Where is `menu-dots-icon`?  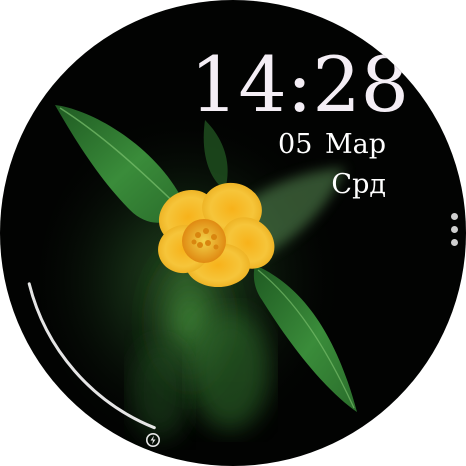
menu-dots-icon is located at coordinates (455, 233).